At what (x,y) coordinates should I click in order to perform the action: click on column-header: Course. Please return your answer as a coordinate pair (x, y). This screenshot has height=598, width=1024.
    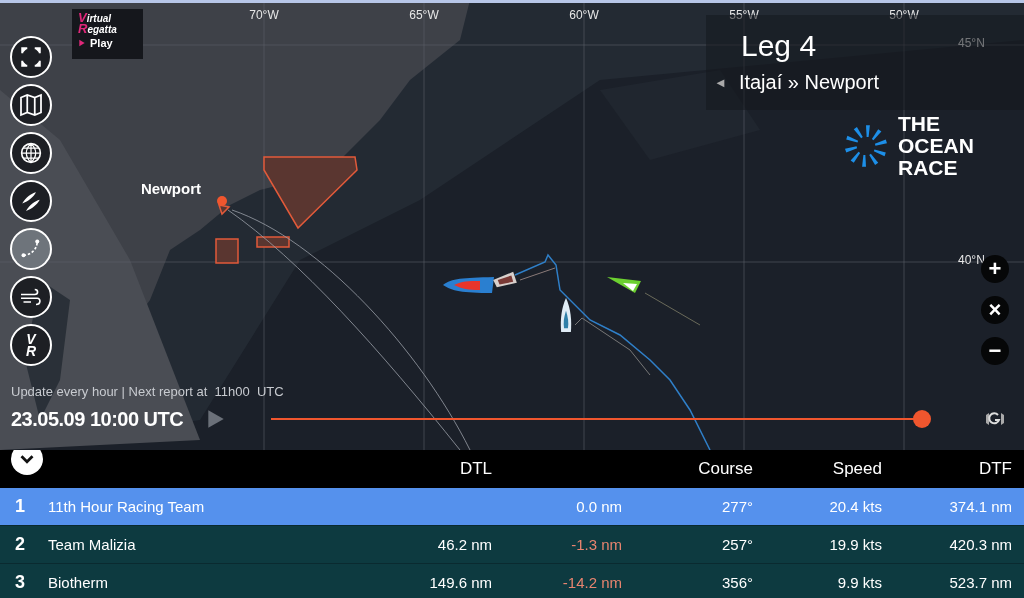
    Looking at the image, I should click on (725, 469).